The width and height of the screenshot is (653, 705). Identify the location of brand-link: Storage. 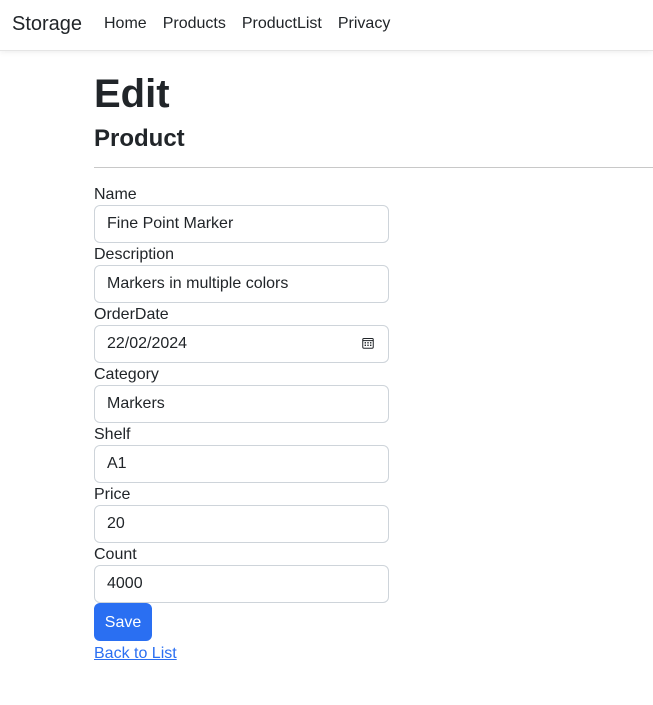
(47, 24).